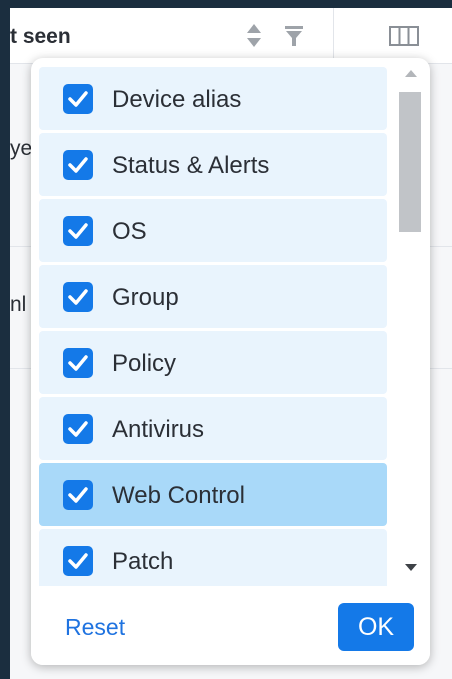  Describe the element at coordinates (410, 323) in the screenshot. I see `list-scrollbar` at that location.